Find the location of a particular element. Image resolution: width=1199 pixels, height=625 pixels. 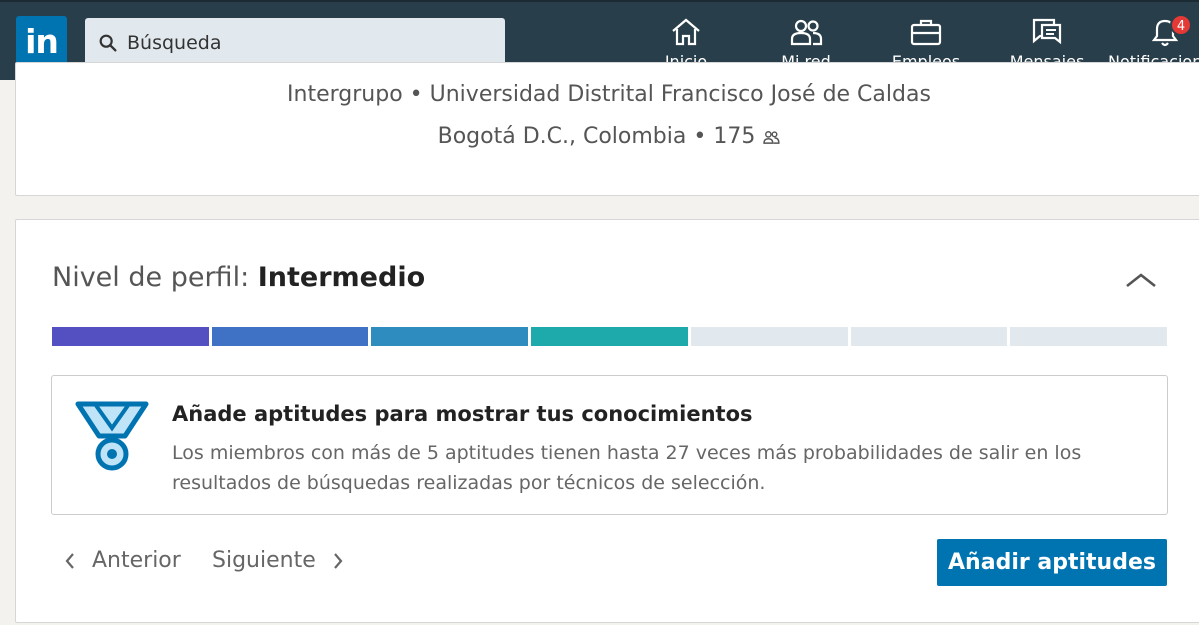

notification-badge: 4 is located at coordinates (1181, 26).